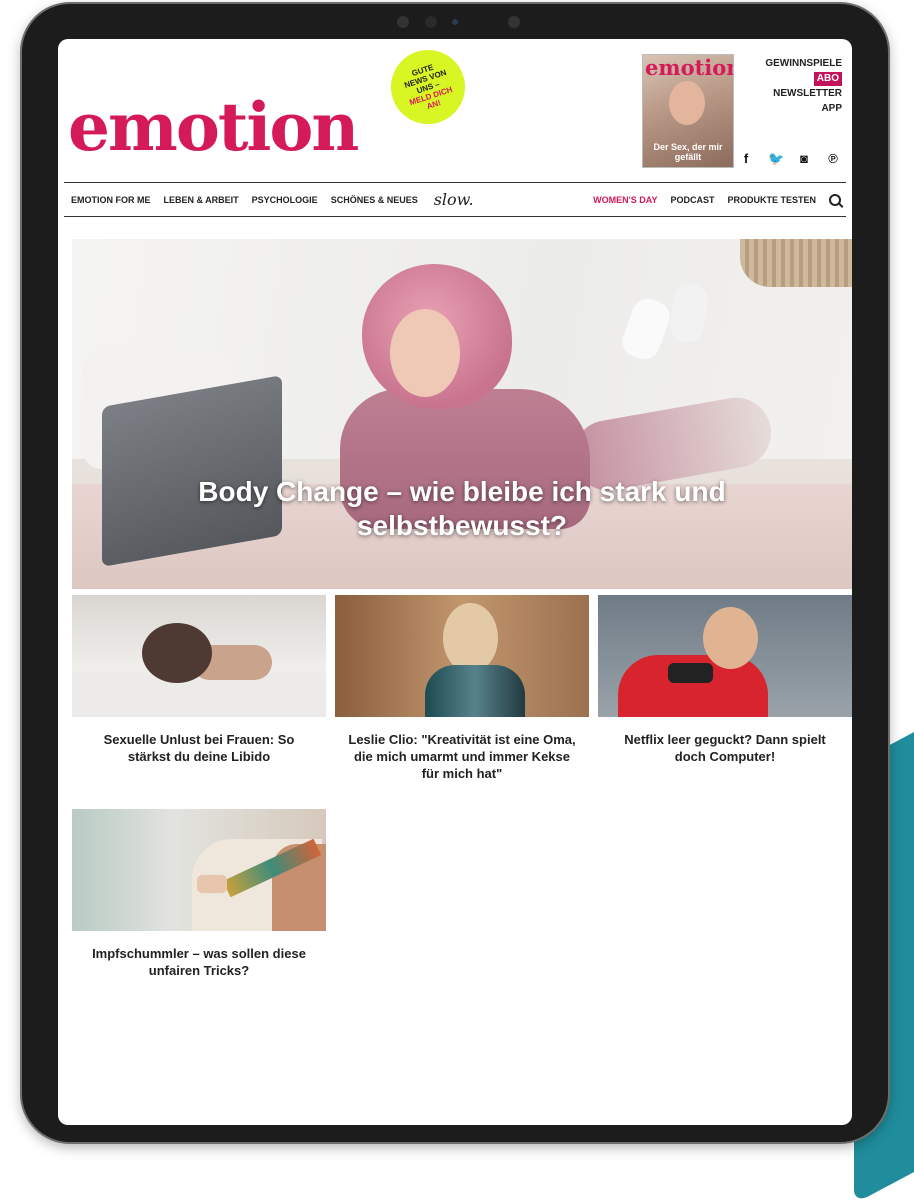 The height and width of the screenshot is (1204, 914). I want to click on cover-headline: Der Sex, der mir gefällt, so click(688, 152).